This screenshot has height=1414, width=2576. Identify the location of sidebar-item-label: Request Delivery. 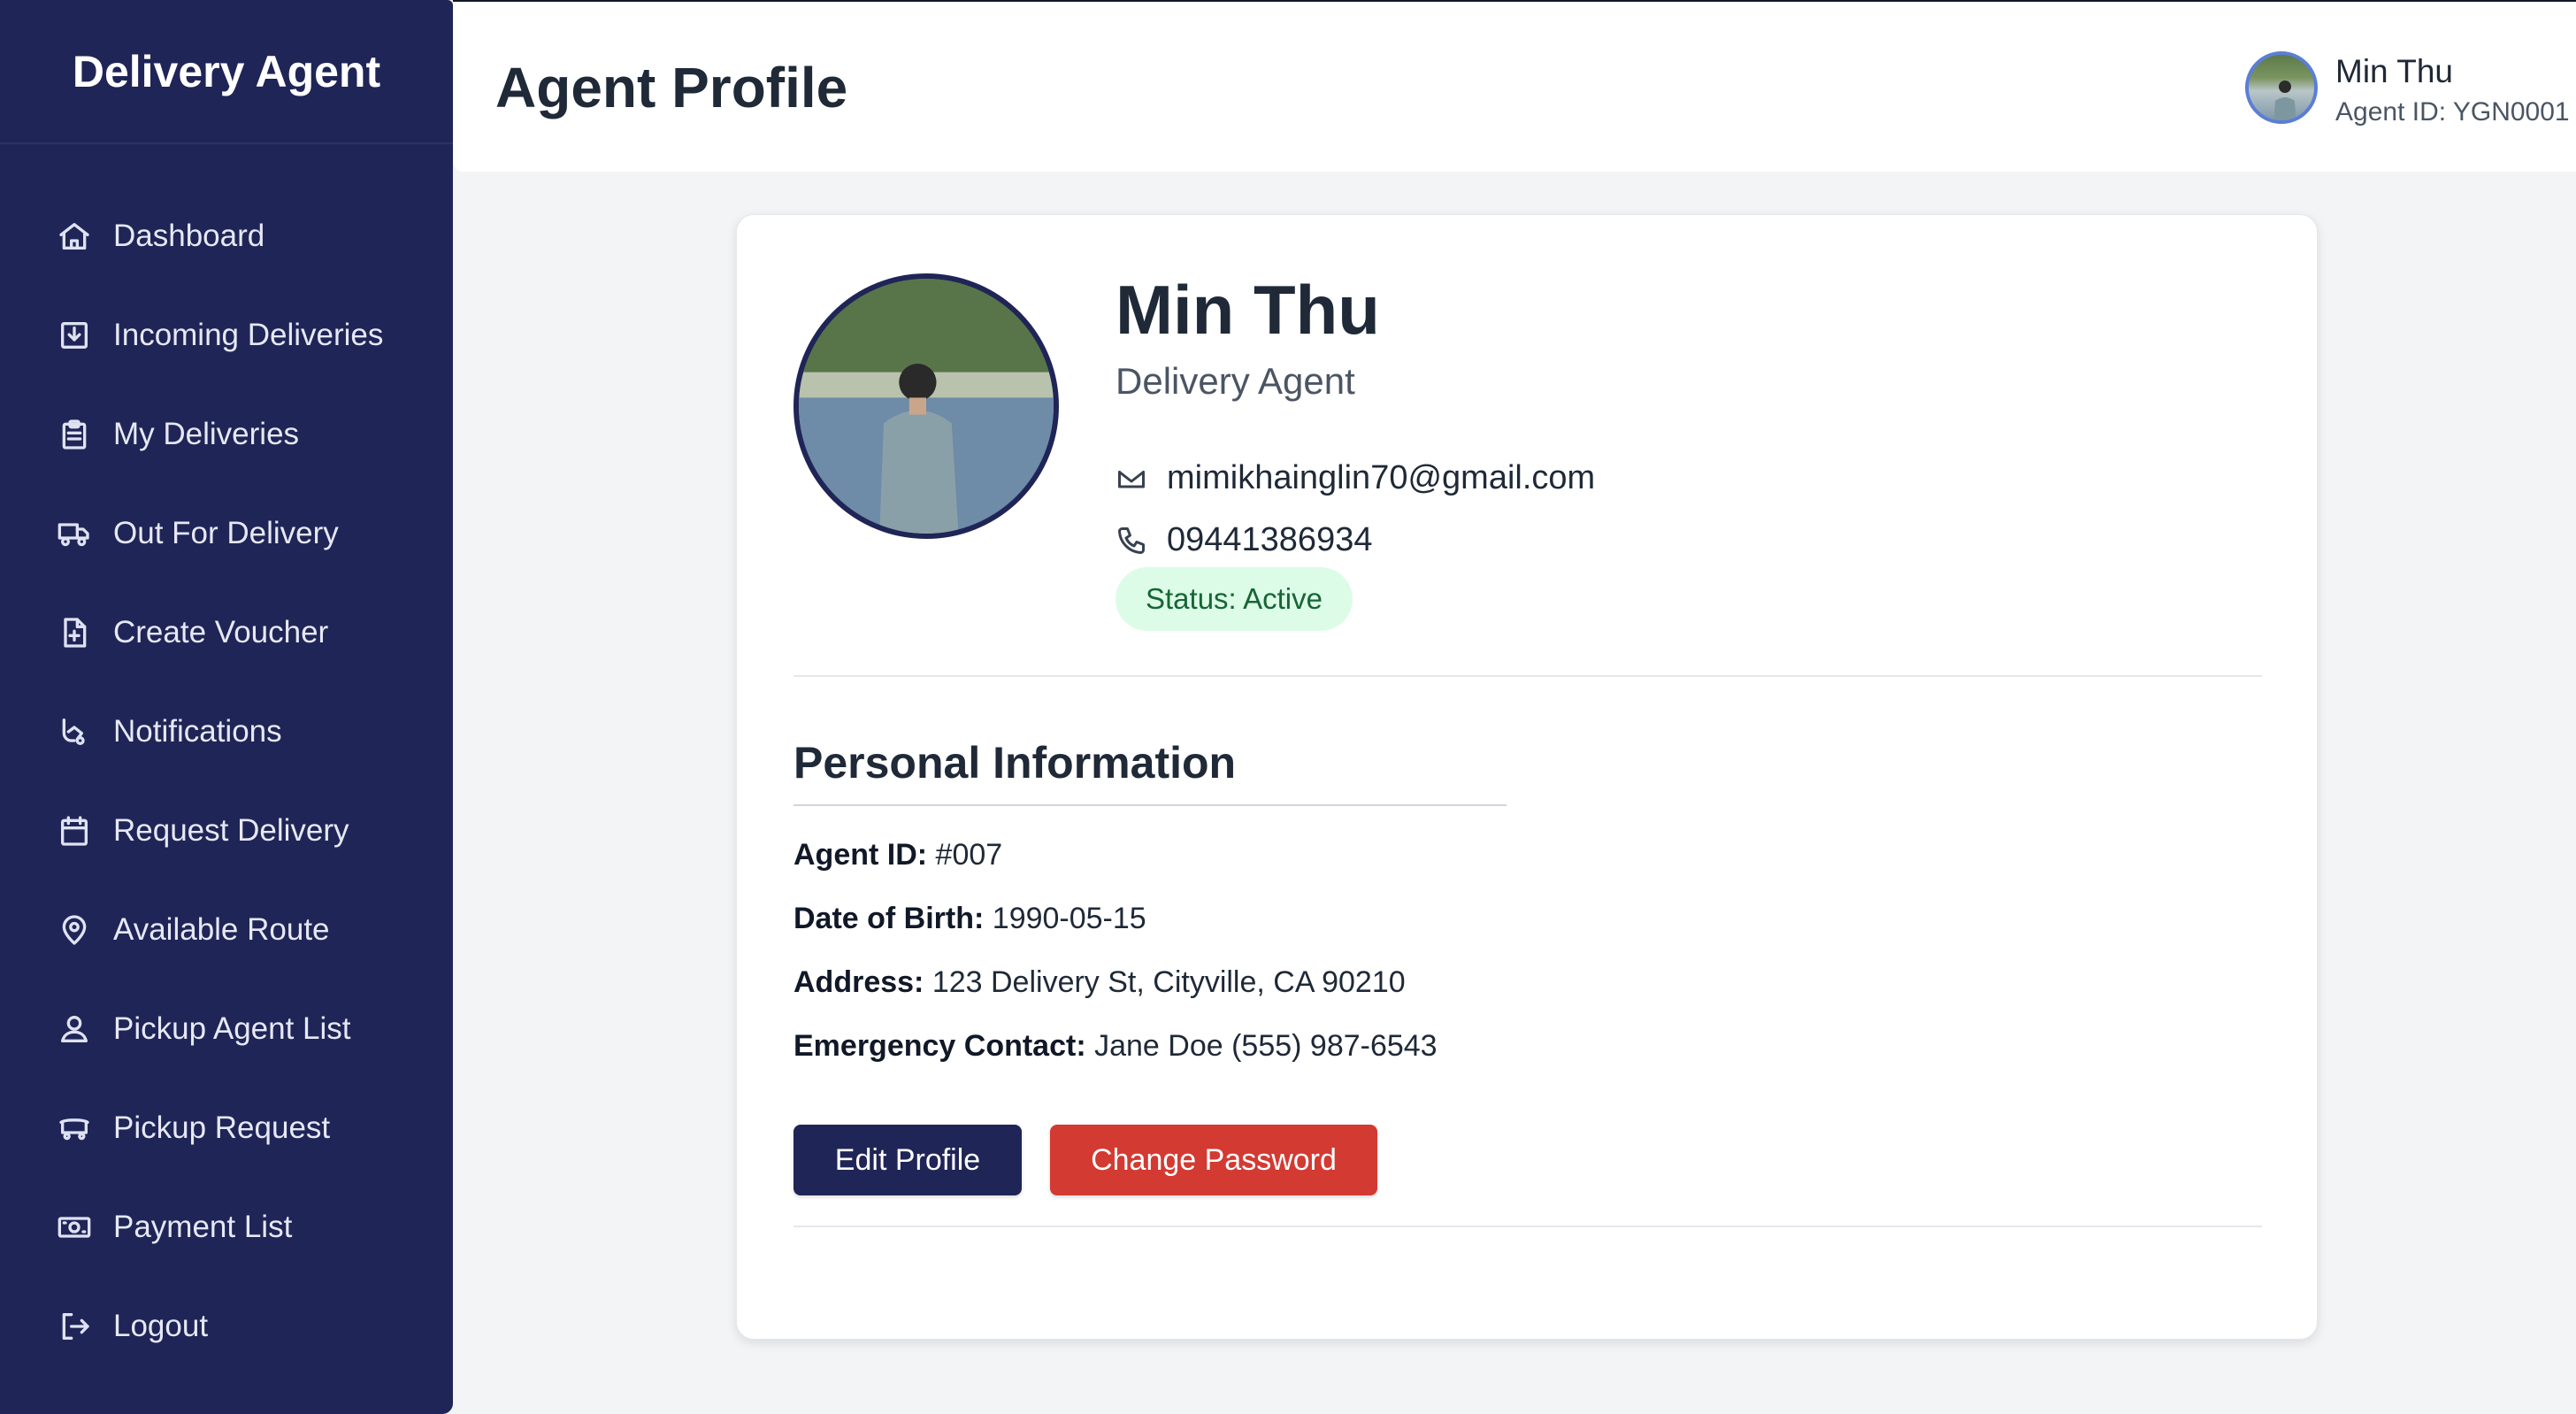
(231, 830).